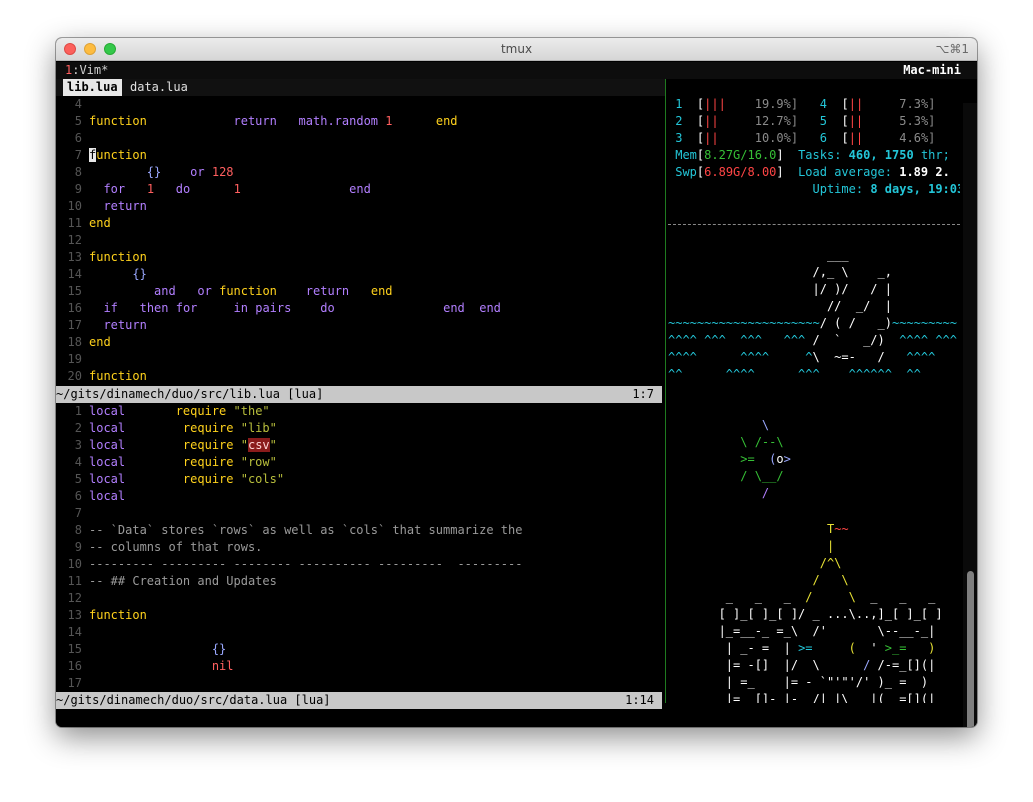 The width and height of the screenshot is (1033, 802). Describe the element at coordinates (359, 394) in the screenshot. I see `vim-status-top: ~/gits/dinamech/duo/src/lib.lua [lua] 1:7` at that location.